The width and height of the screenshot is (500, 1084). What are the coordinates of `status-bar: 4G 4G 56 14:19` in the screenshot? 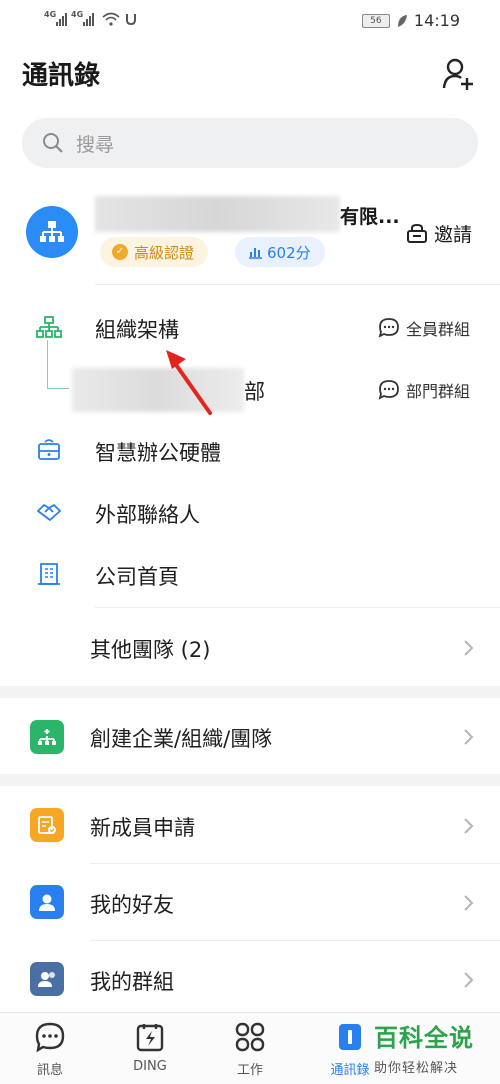 It's located at (250, 20).